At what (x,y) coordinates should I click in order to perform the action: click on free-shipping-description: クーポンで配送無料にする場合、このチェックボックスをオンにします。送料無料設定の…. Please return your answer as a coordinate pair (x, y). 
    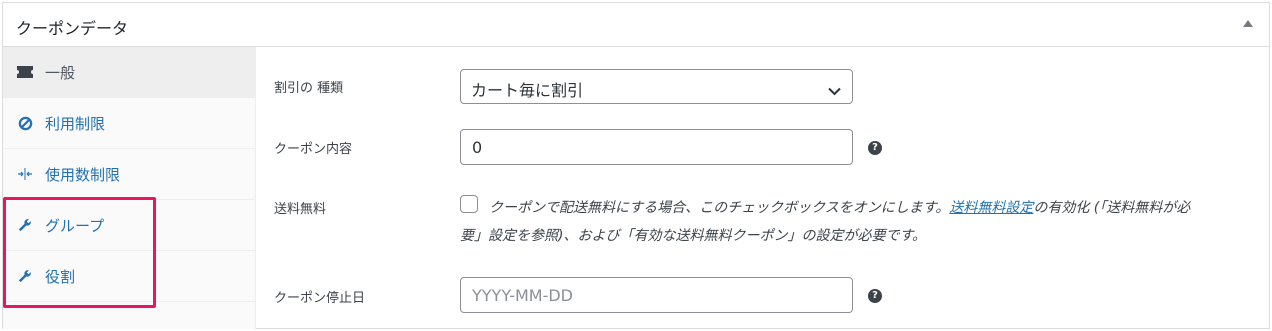
    Looking at the image, I should click on (879, 208).